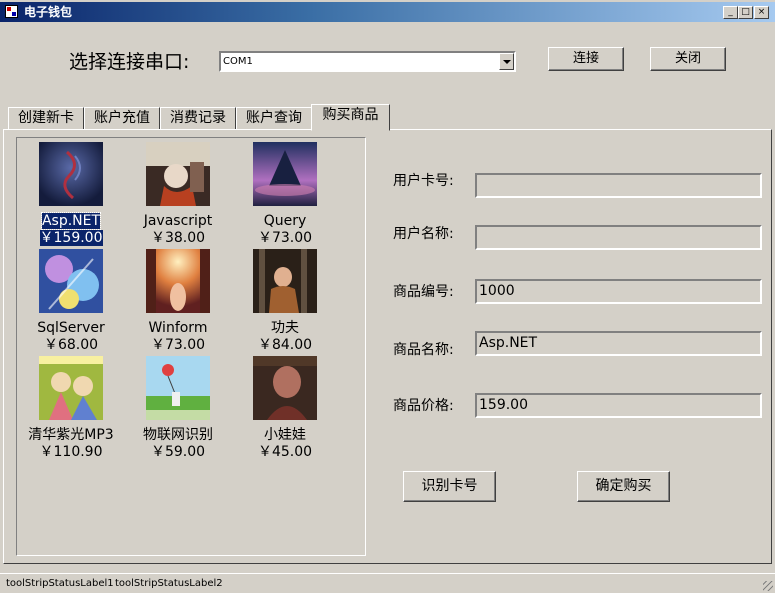  Describe the element at coordinates (618, 405) in the screenshot. I see `product-price-field: 159.00` at that location.